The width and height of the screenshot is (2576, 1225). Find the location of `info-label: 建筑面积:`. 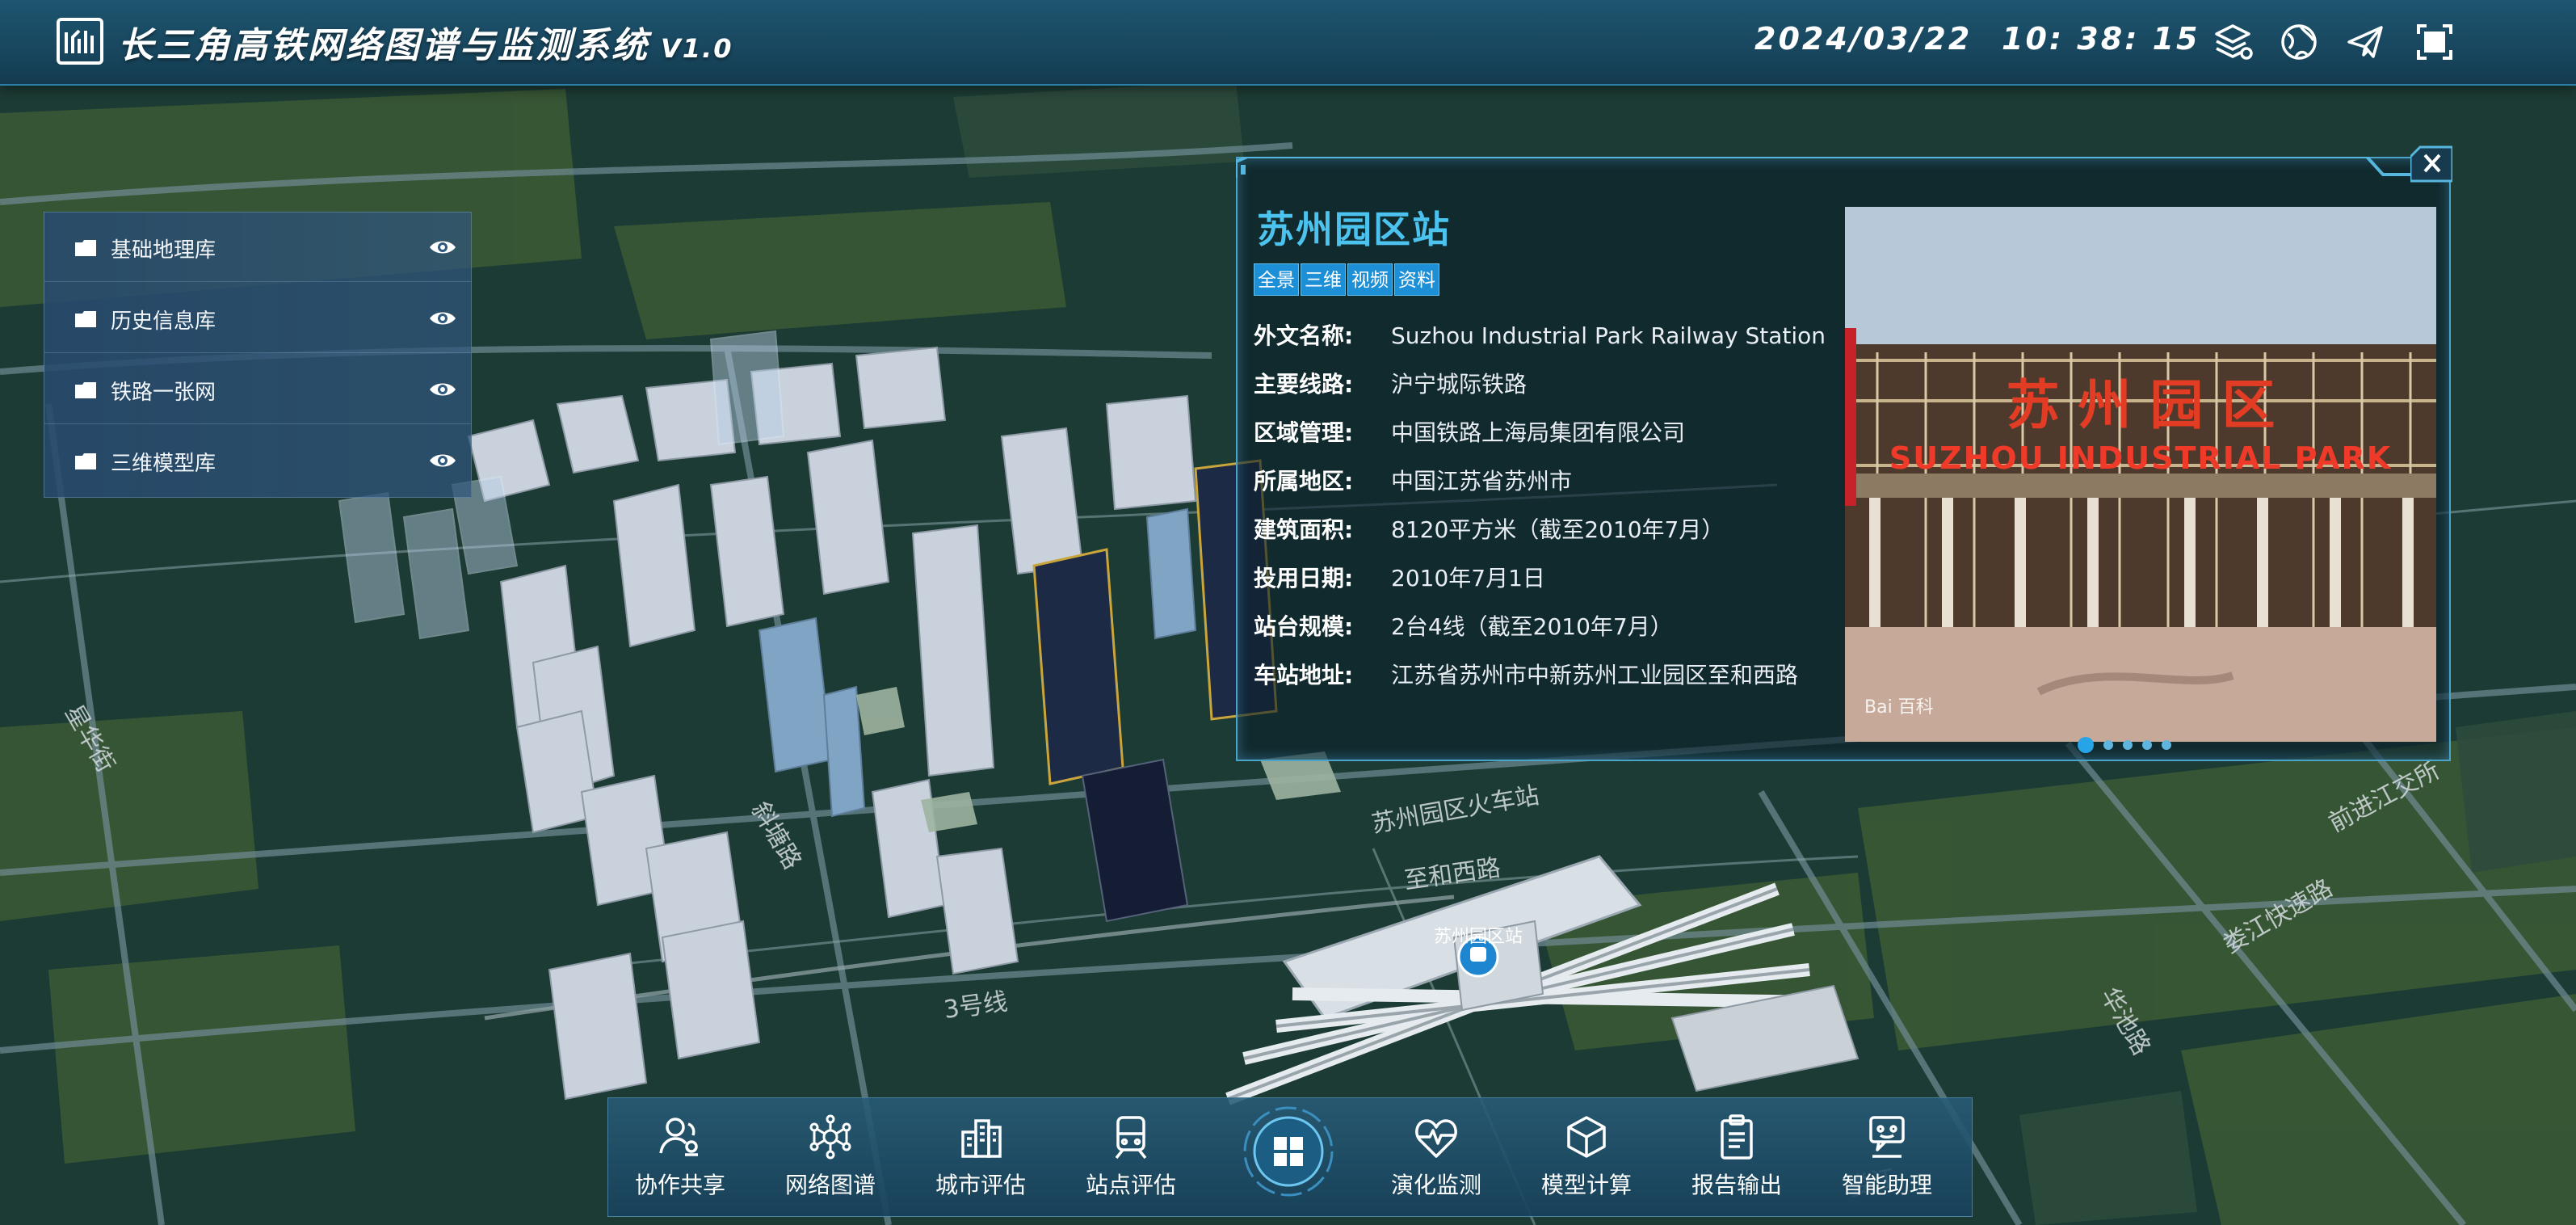

info-label: 建筑面积: is located at coordinates (1304, 529).